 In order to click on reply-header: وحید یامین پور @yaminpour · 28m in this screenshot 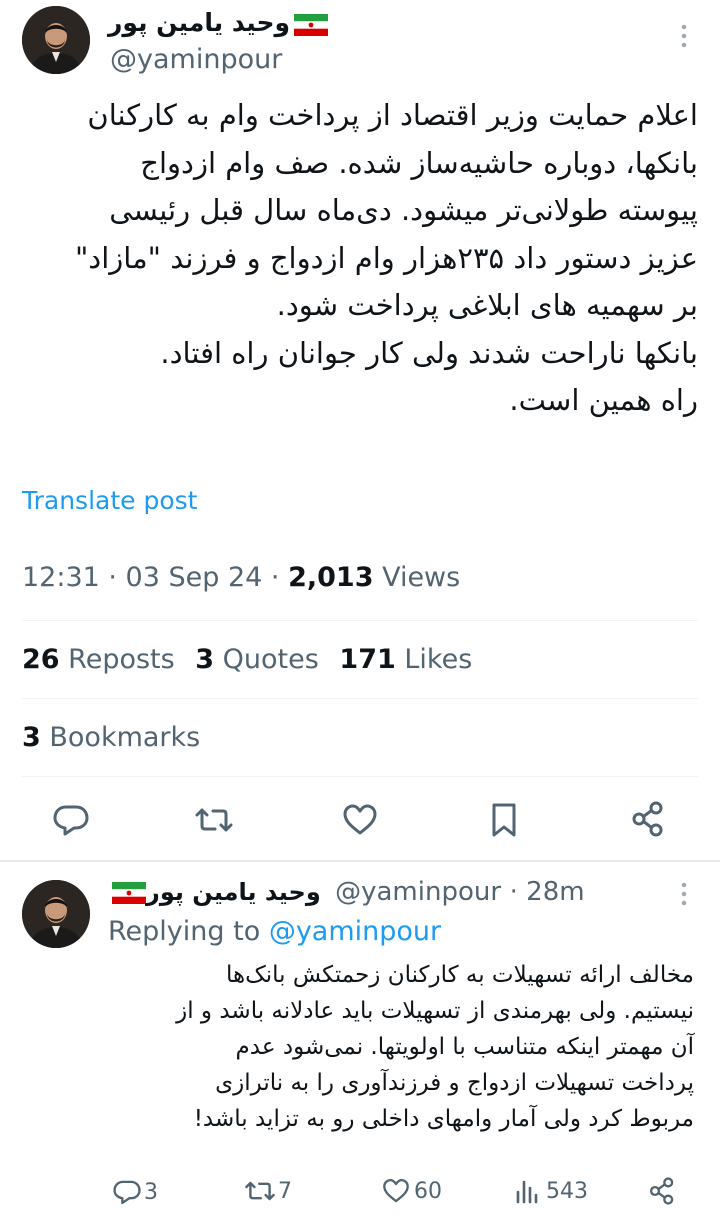, I will do `click(346, 891)`.